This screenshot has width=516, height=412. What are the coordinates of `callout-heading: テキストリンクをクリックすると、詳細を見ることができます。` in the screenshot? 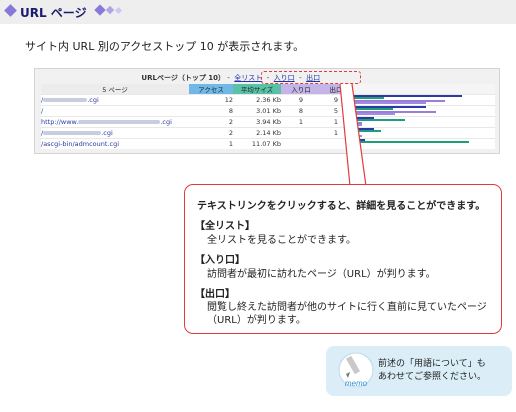 It's located at (341, 206).